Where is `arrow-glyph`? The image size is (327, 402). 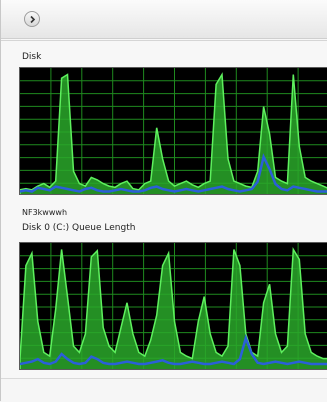
arrow-glyph is located at coordinates (33, 19).